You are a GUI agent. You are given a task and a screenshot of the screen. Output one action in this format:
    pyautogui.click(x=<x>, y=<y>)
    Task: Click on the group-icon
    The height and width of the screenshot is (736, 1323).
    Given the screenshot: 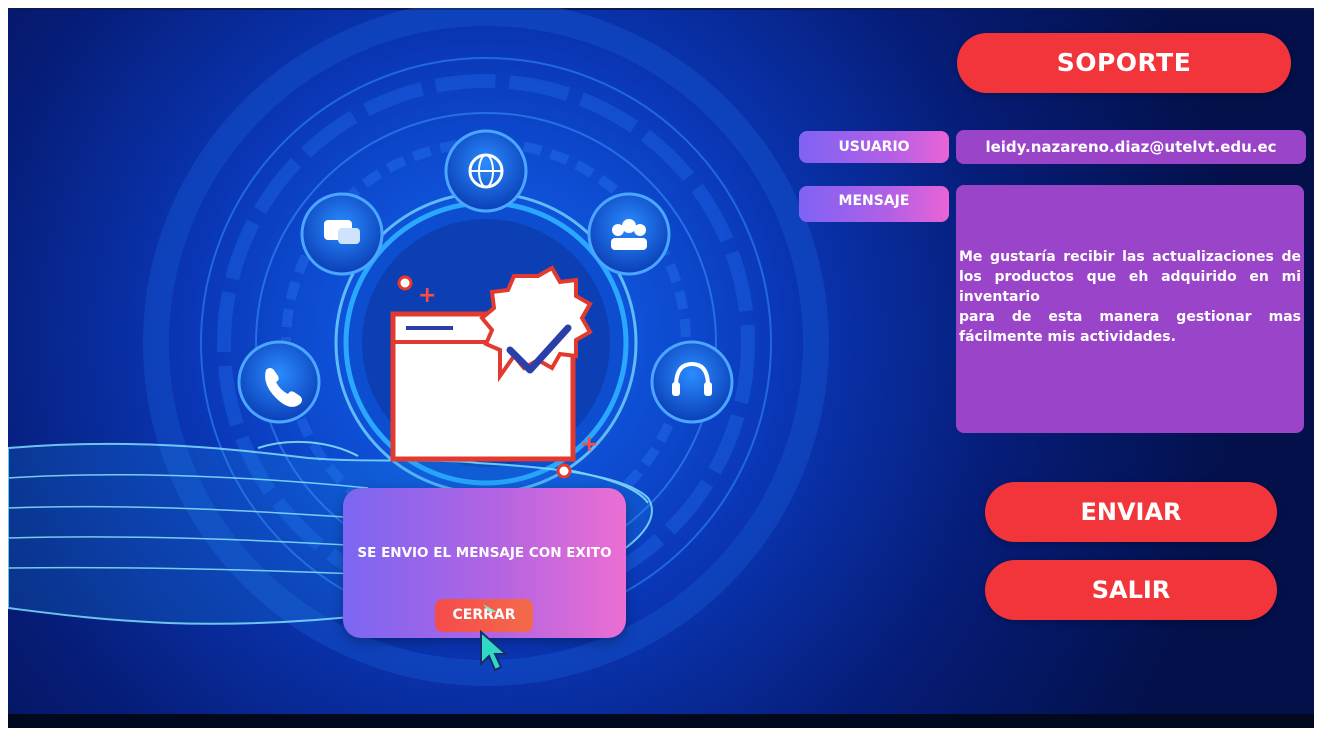 What is the action you would take?
    pyautogui.click(x=629, y=234)
    